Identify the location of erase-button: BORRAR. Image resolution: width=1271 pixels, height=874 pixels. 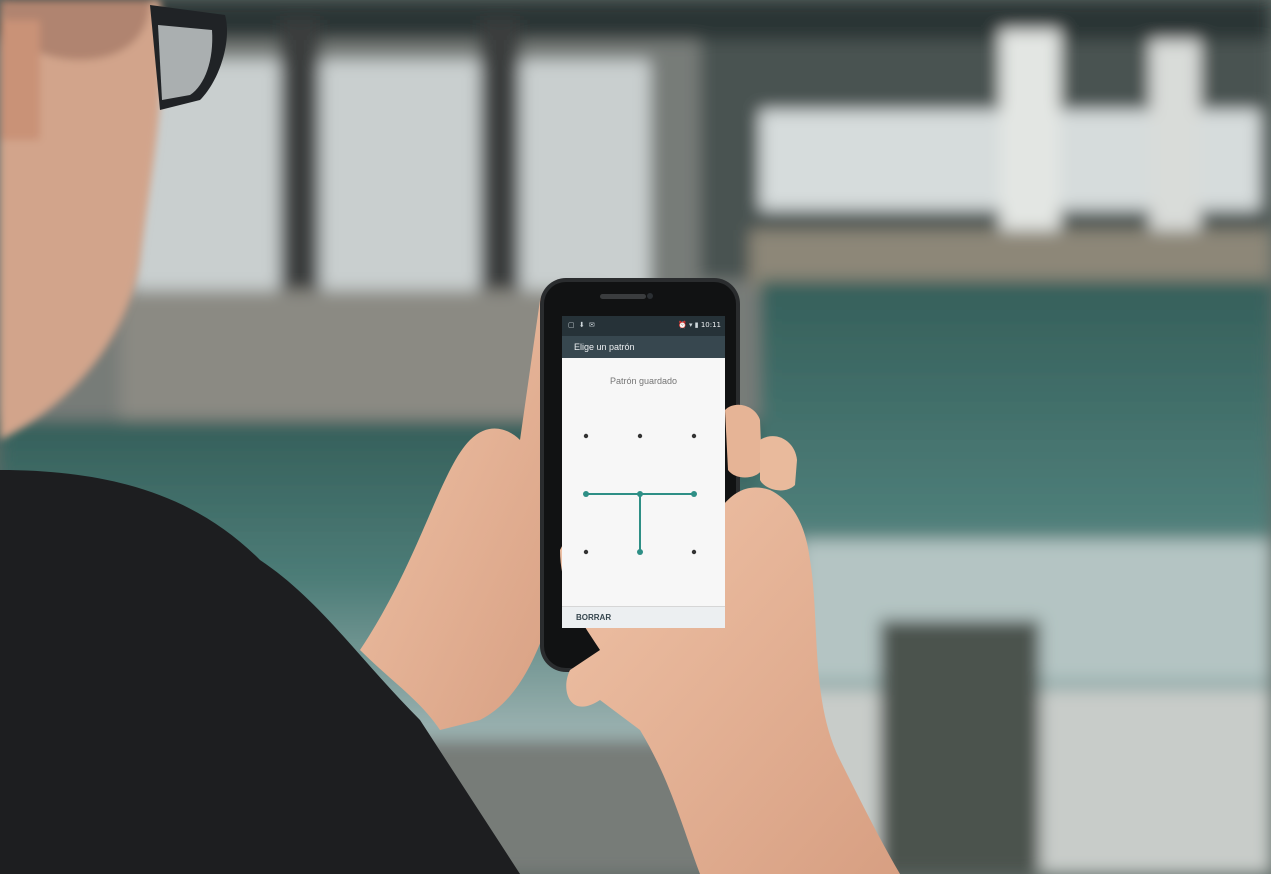
(593, 617).